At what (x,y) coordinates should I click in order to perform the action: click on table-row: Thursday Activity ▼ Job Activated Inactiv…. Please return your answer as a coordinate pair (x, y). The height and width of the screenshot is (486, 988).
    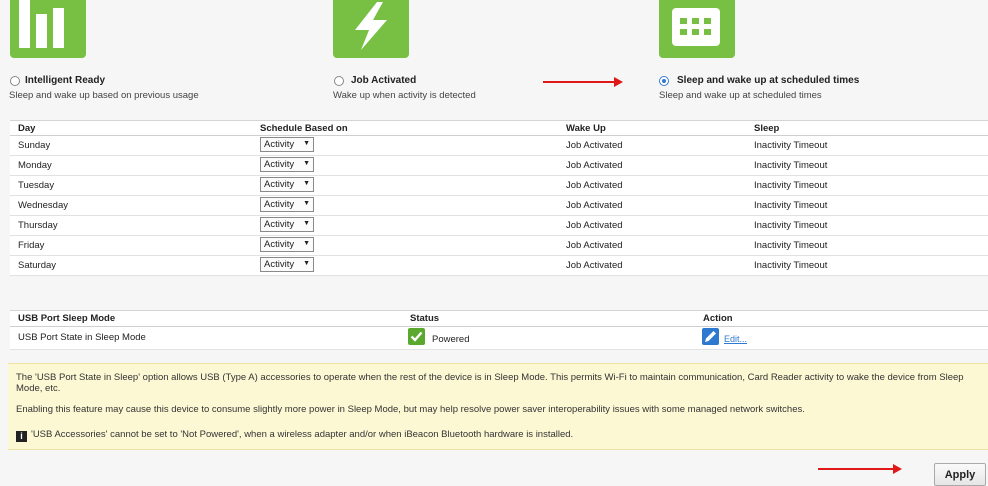
    Looking at the image, I should click on (499, 226).